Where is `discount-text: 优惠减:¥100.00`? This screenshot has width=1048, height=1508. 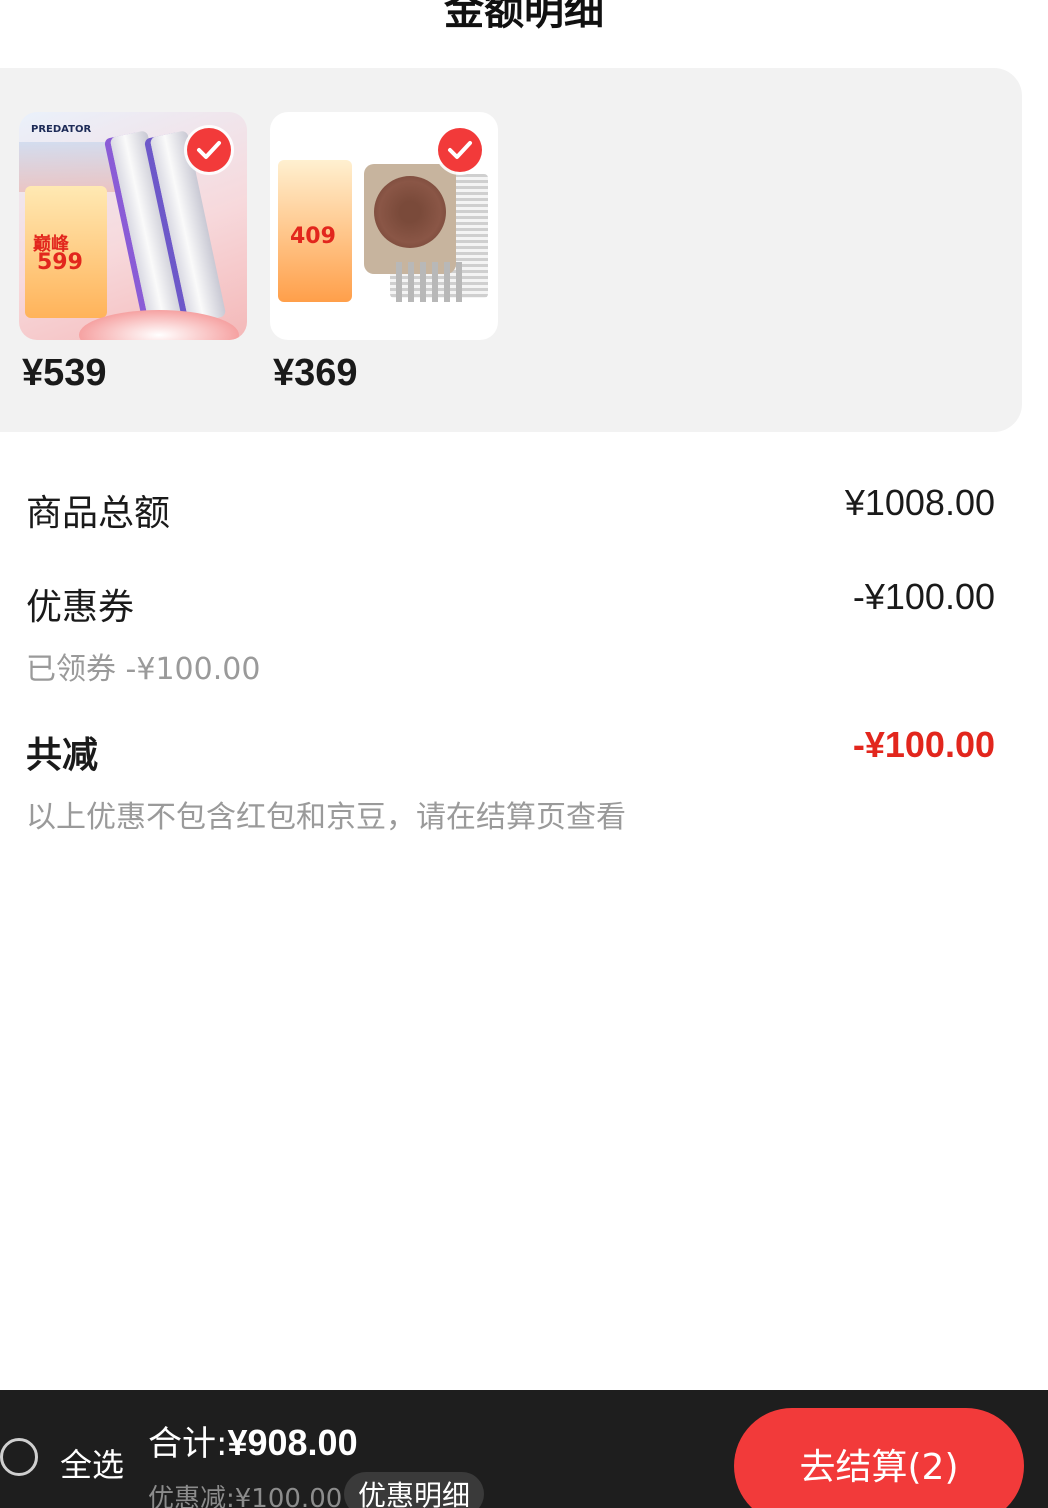
discount-text: 优惠减:¥100.00 is located at coordinates (245, 1496).